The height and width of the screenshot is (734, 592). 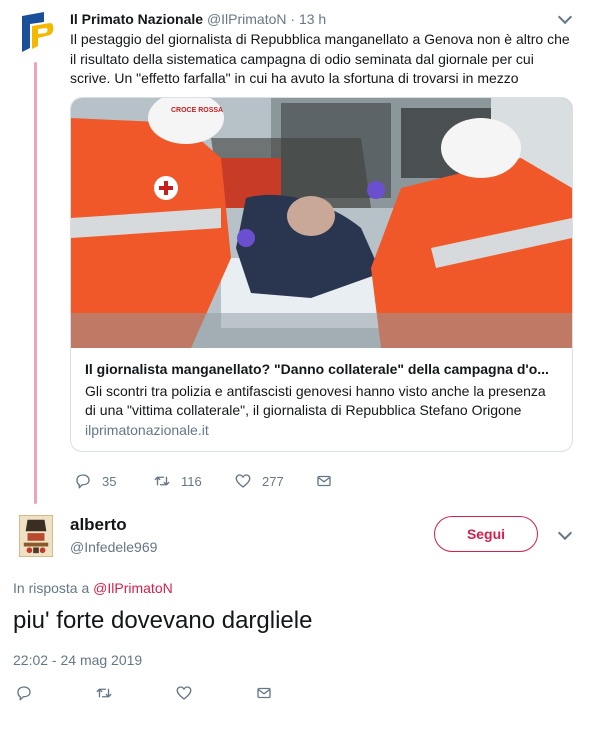 What do you see at coordinates (247, 19) in the screenshot?
I see `author-handle: @IlPrimatoN` at bounding box center [247, 19].